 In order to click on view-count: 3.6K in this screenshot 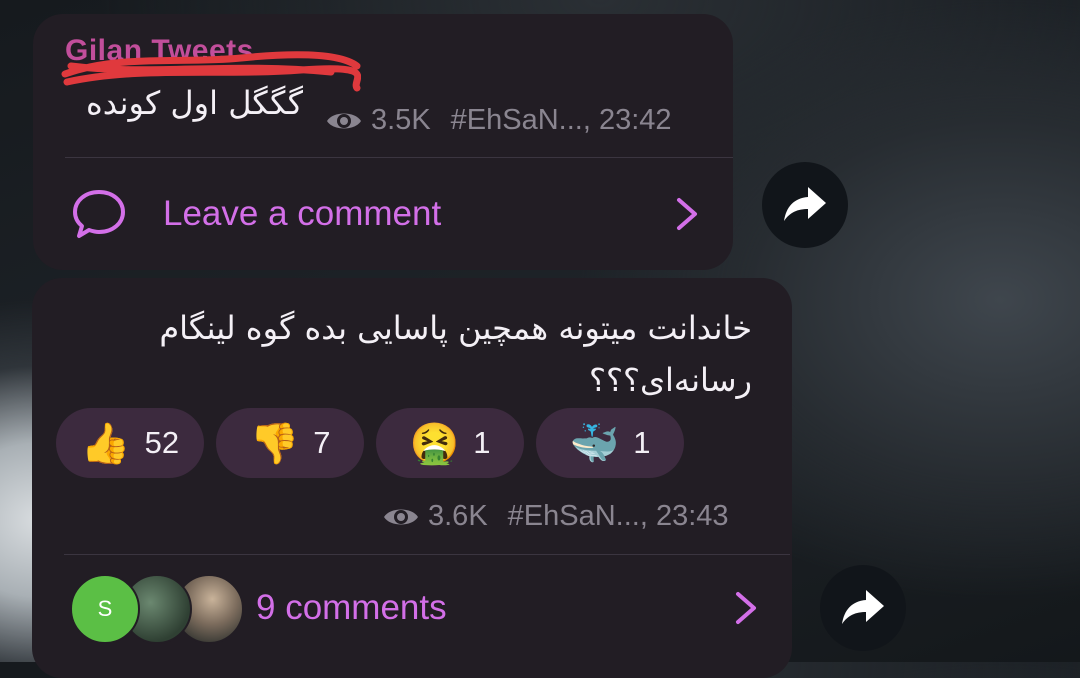, I will do `click(458, 516)`.